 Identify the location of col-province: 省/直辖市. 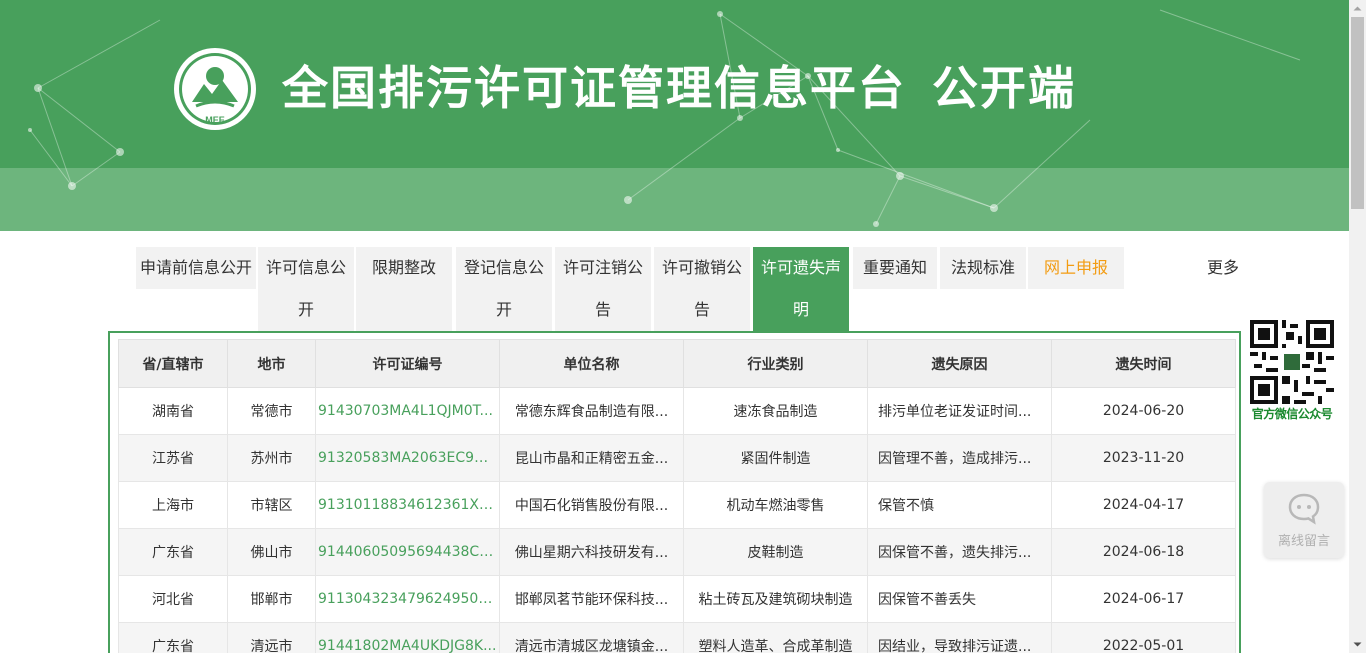
(173, 363).